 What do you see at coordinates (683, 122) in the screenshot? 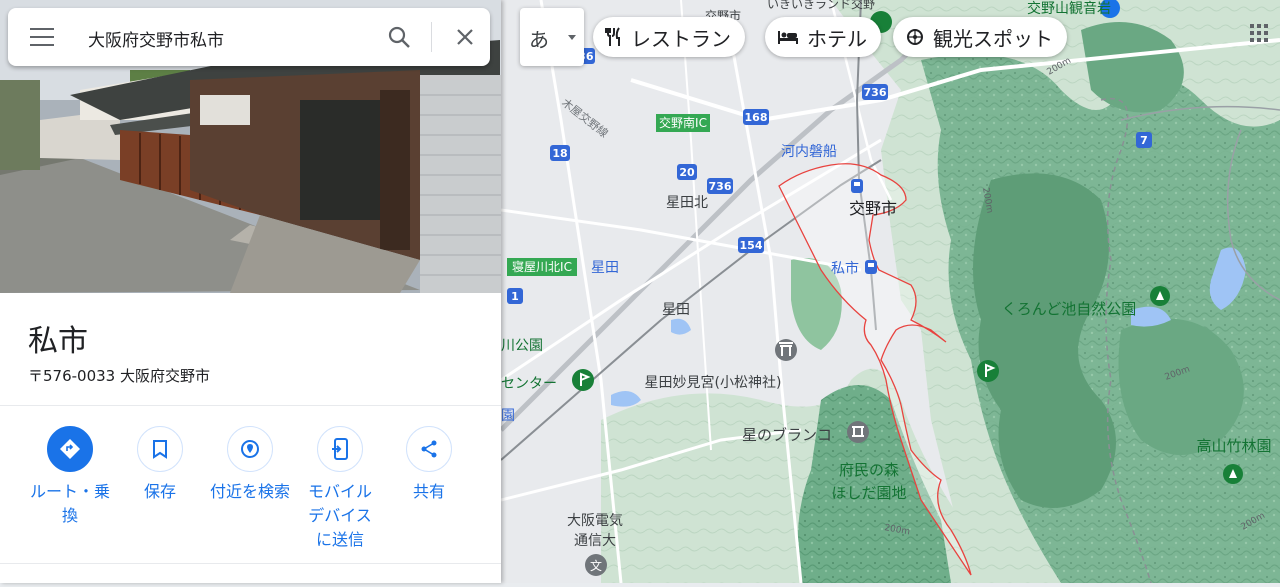
I see `ic-label: 交野南IC` at bounding box center [683, 122].